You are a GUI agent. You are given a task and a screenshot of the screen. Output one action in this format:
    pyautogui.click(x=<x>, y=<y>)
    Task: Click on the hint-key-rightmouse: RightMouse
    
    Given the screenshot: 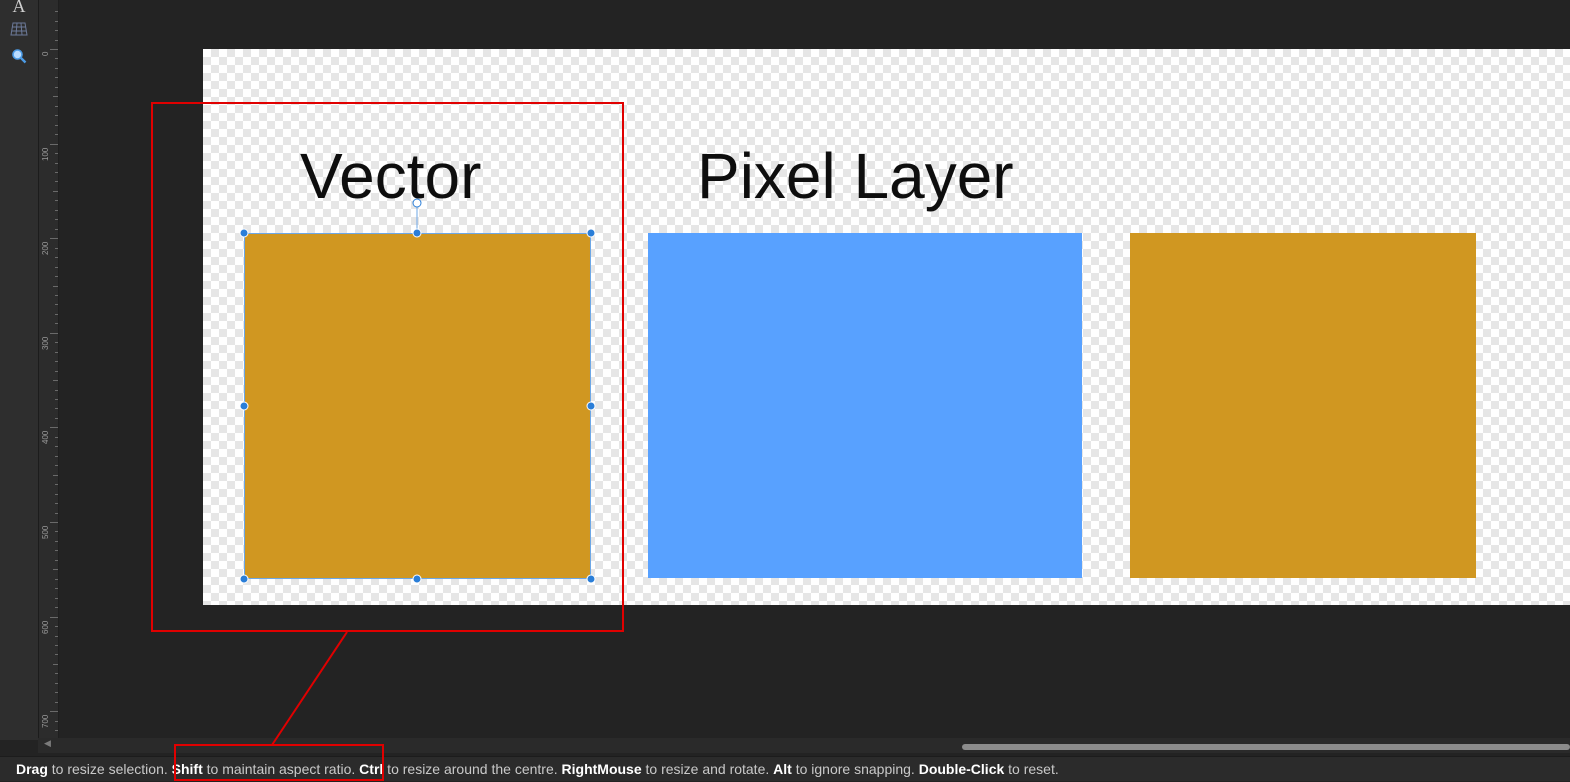 What is the action you would take?
    pyautogui.click(x=602, y=769)
    